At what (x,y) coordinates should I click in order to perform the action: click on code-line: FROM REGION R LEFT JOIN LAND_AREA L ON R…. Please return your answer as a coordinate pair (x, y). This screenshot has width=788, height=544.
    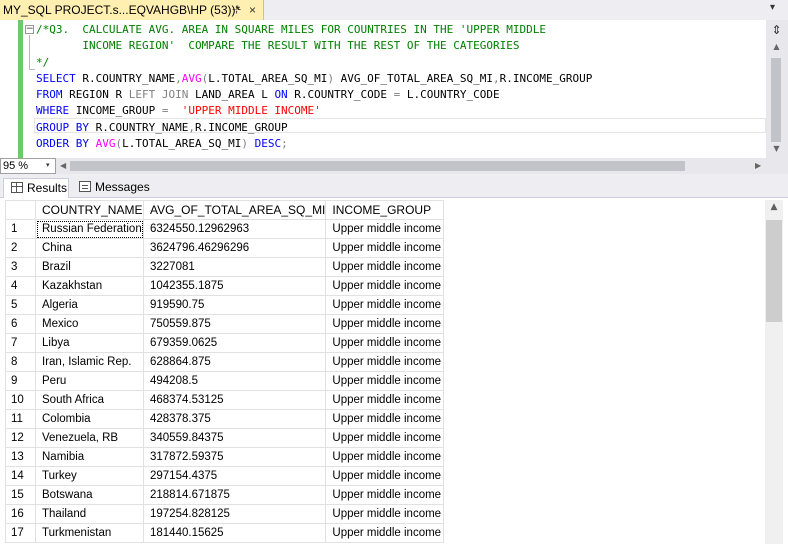
    Looking at the image, I should click on (401, 95).